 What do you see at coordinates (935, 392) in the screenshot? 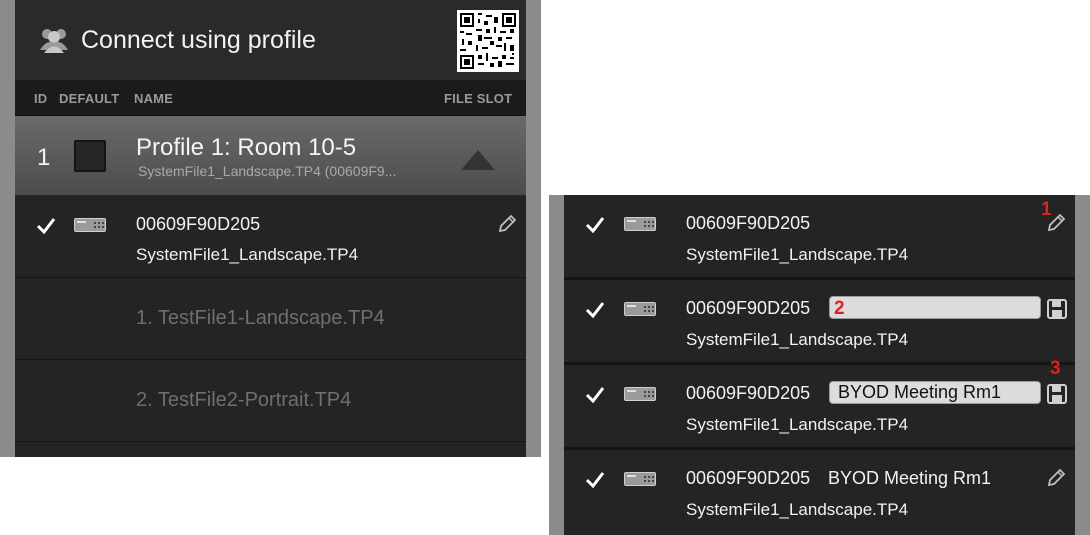
I see `device-name-input: BYOD Meeting Rm1` at bounding box center [935, 392].